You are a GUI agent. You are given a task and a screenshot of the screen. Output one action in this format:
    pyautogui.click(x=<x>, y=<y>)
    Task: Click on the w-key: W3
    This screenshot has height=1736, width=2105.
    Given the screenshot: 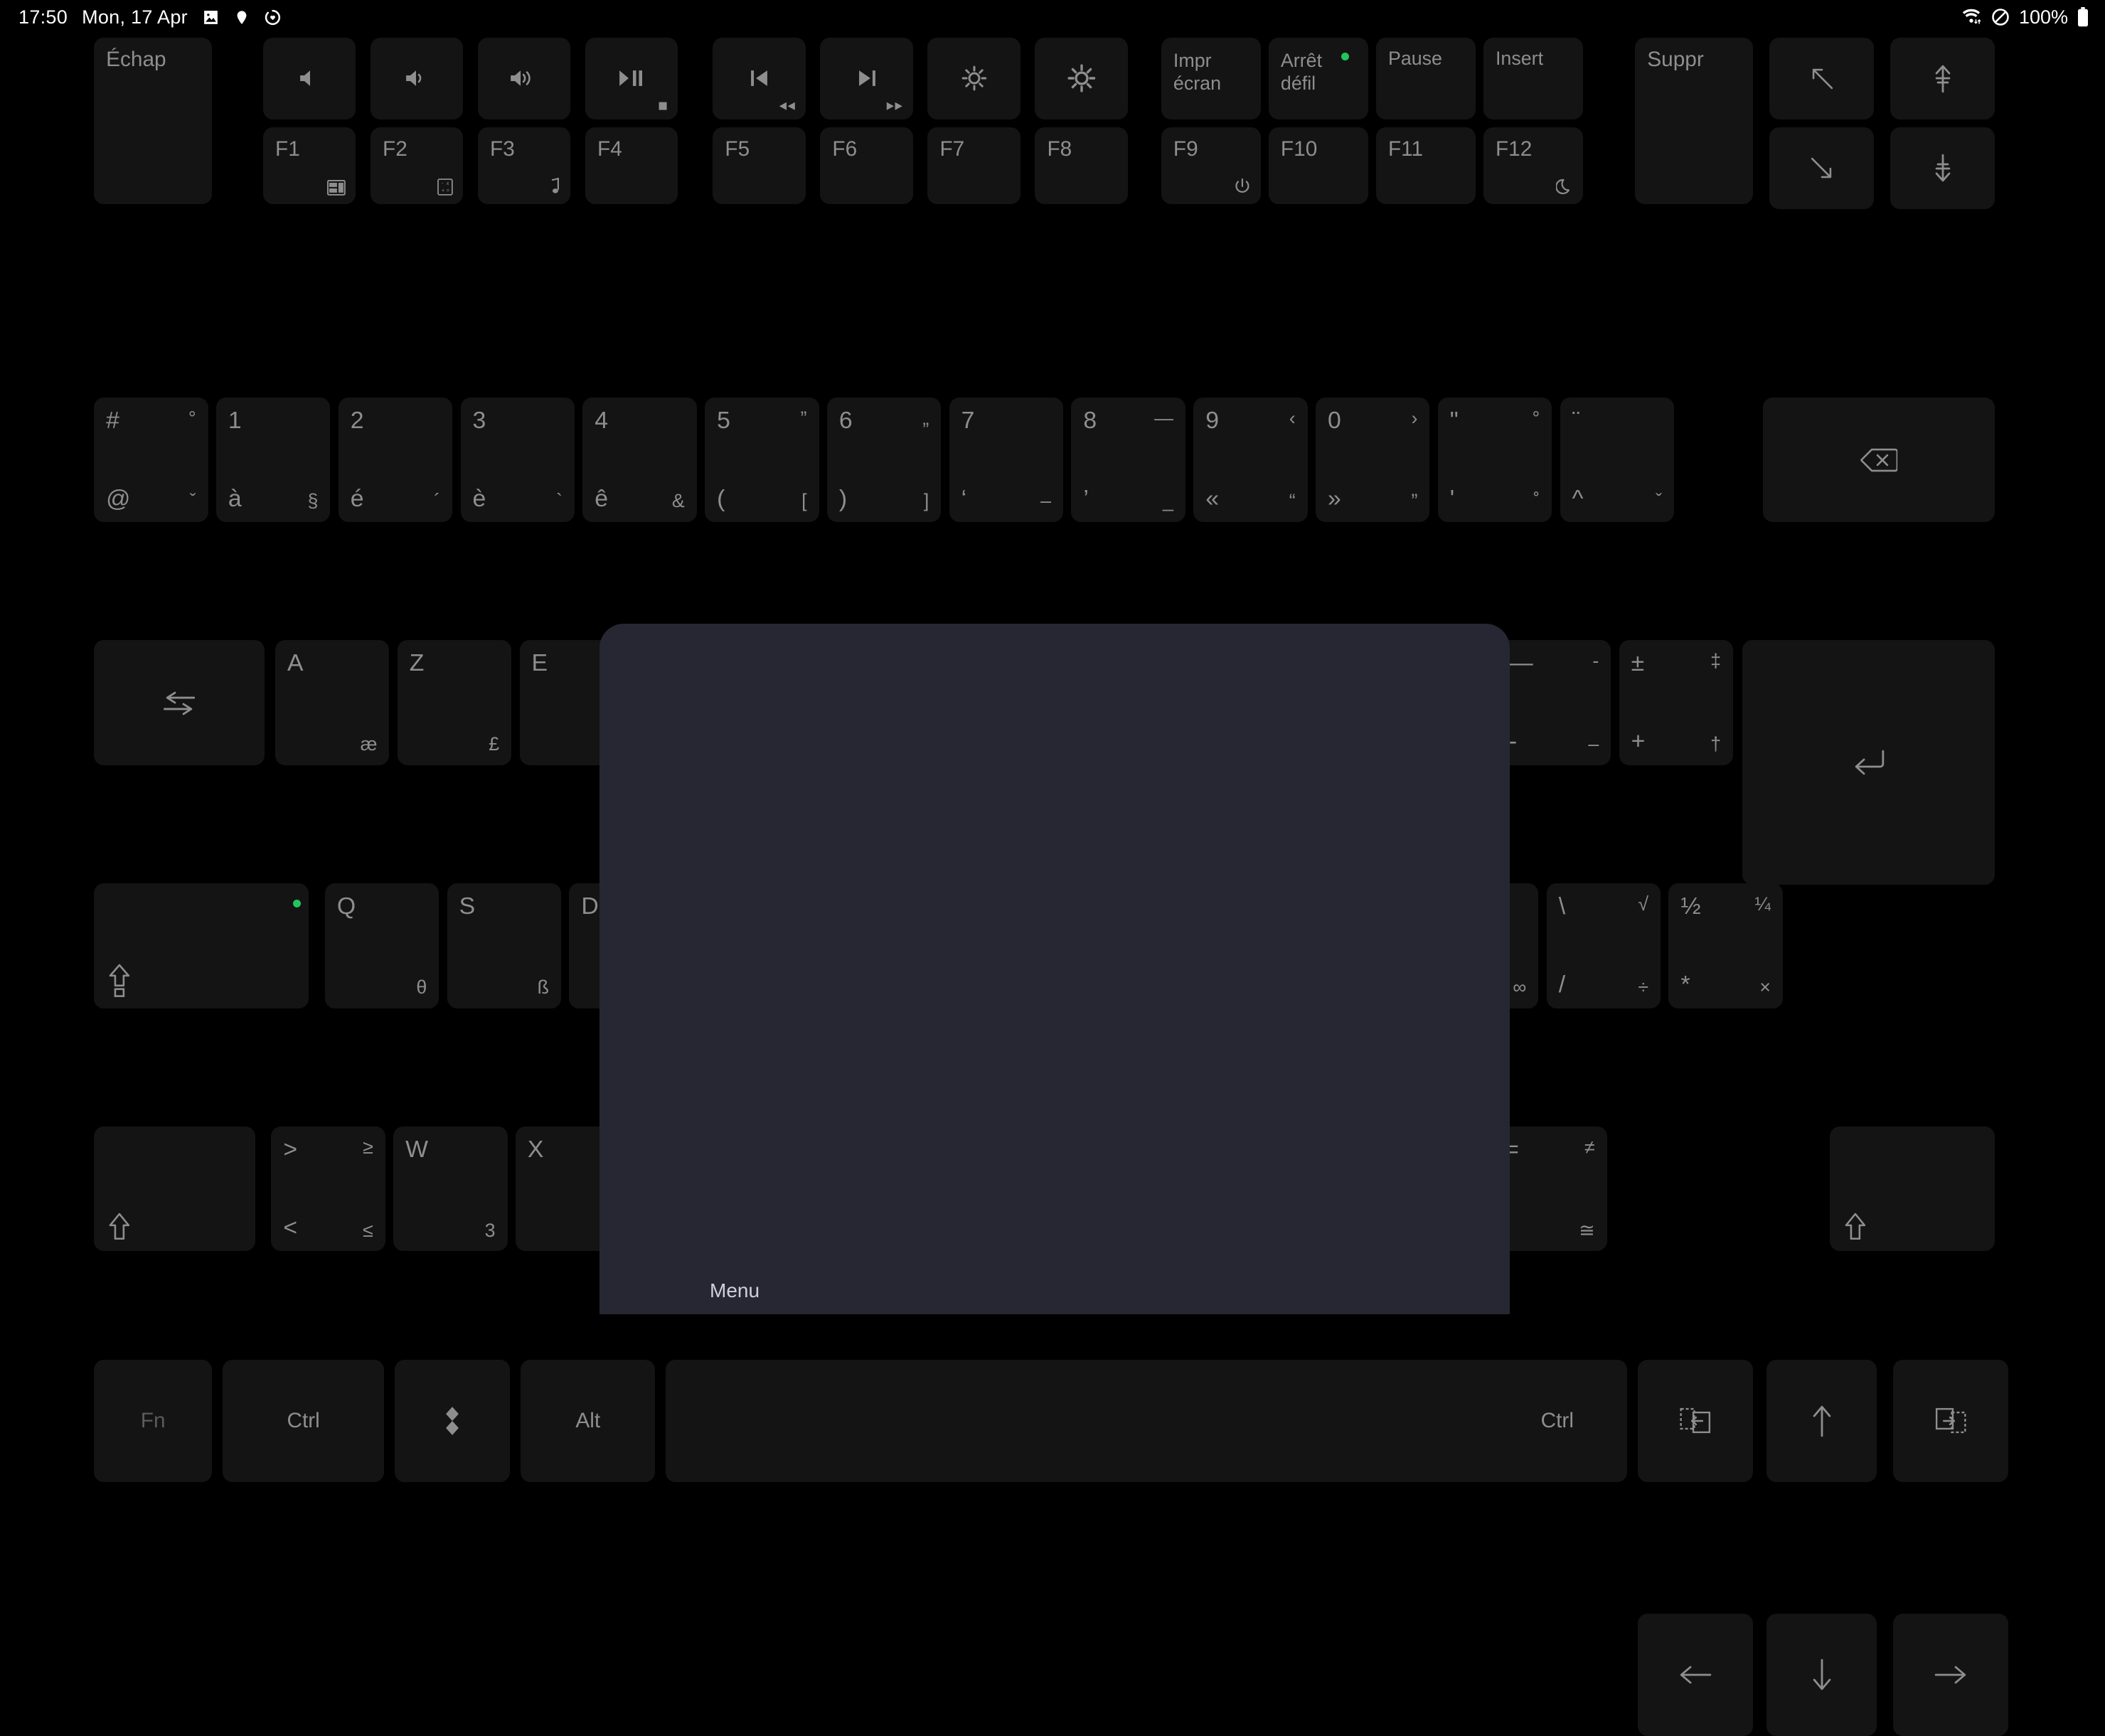 What is the action you would take?
    pyautogui.click(x=450, y=1189)
    